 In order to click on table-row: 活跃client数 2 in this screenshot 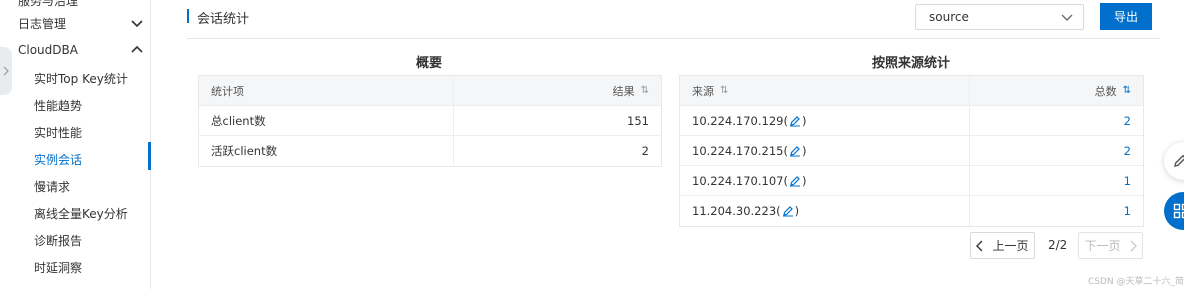, I will do `click(430, 151)`.